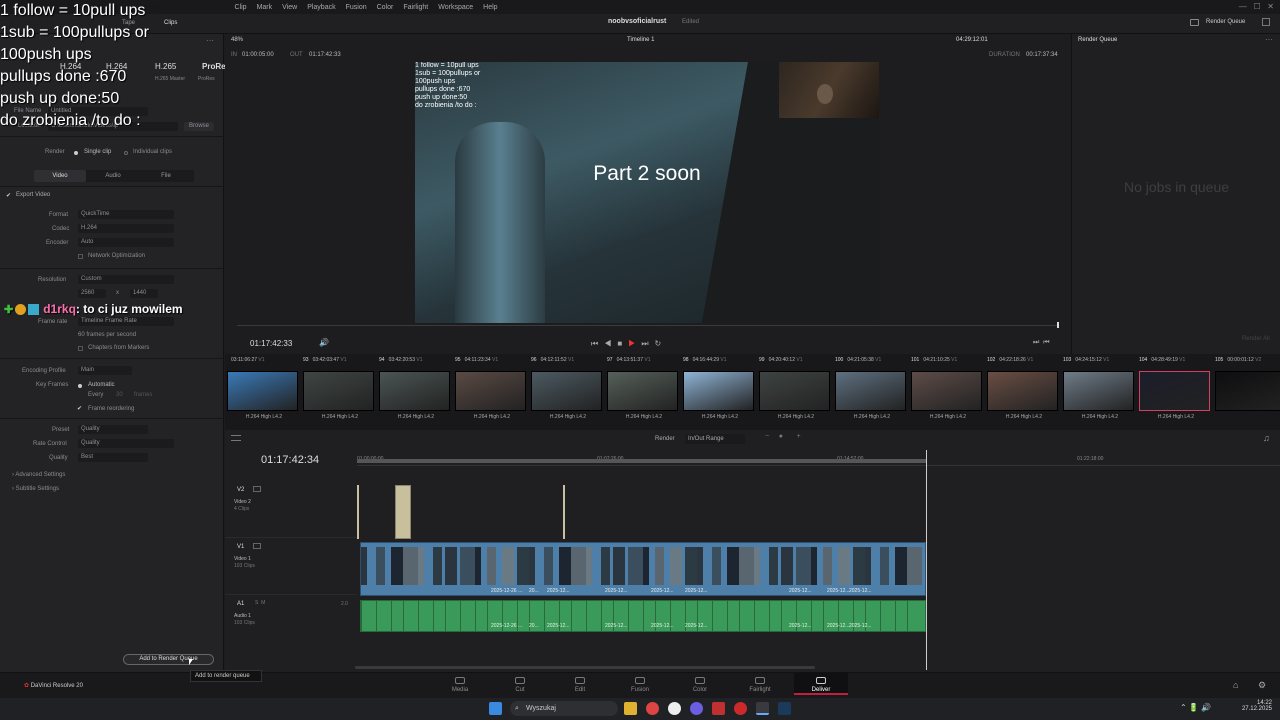  I want to click on page-edit: Edit, so click(580, 685).